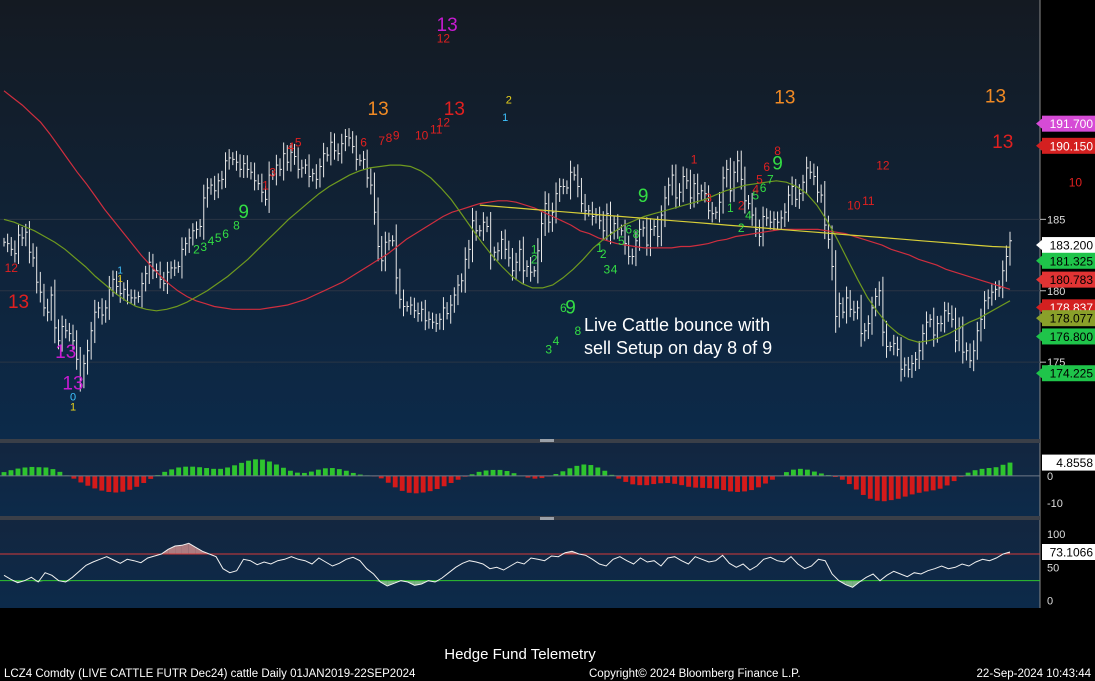 The image size is (1095, 681). What do you see at coordinates (520, 563) in the screenshot?
I see `oscillator-panel` at bounding box center [520, 563].